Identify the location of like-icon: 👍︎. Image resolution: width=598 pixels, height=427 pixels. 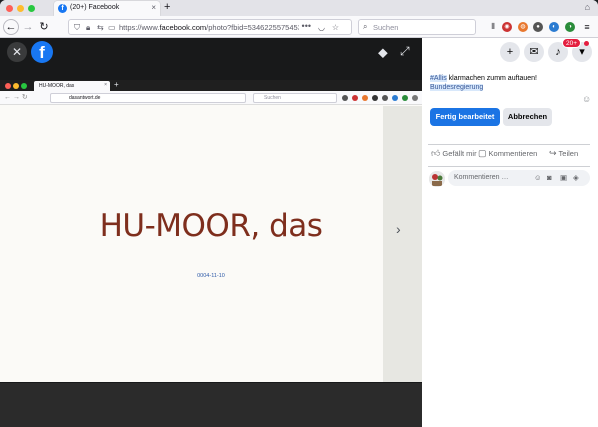
(436, 153).